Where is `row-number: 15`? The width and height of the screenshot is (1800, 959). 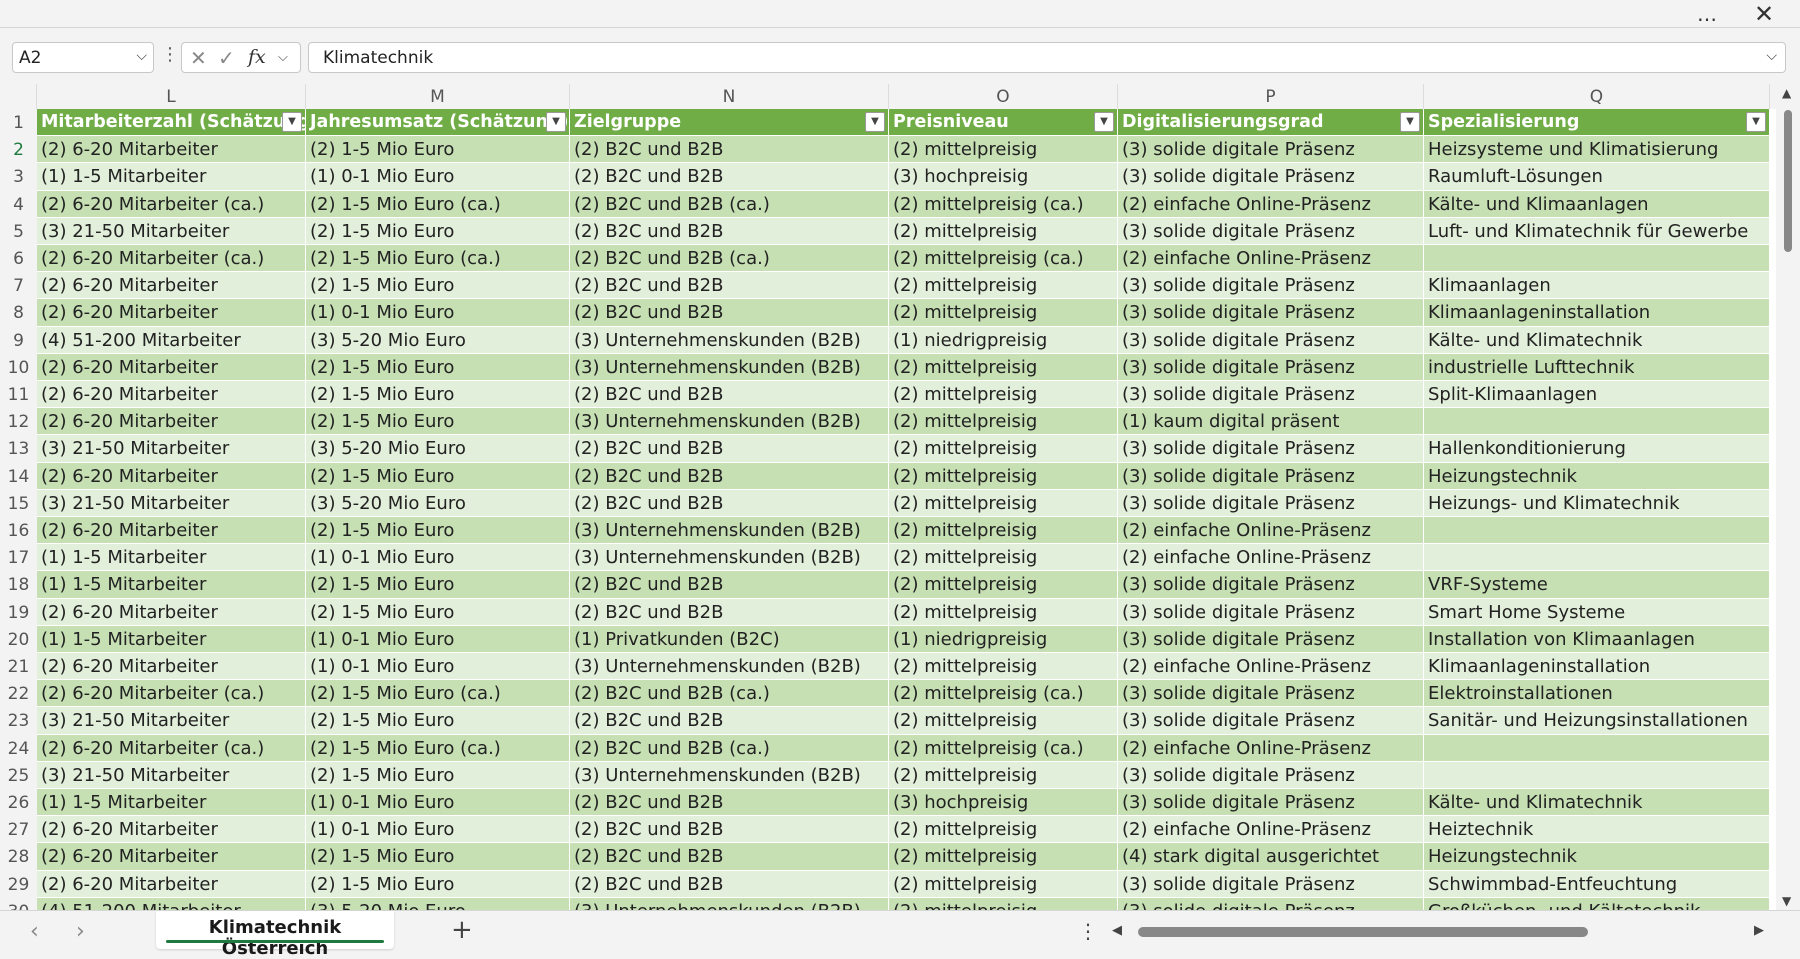
row-number: 15 is located at coordinates (18, 503).